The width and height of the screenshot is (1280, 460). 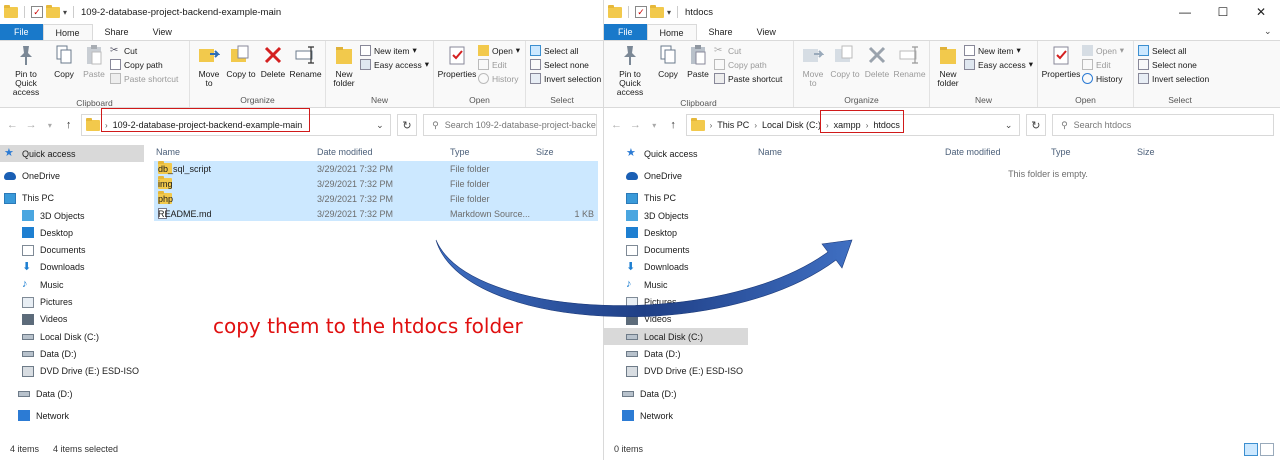 What do you see at coordinates (1036, 125) in the screenshot?
I see `refresh-button: ↻` at bounding box center [1036, 125].